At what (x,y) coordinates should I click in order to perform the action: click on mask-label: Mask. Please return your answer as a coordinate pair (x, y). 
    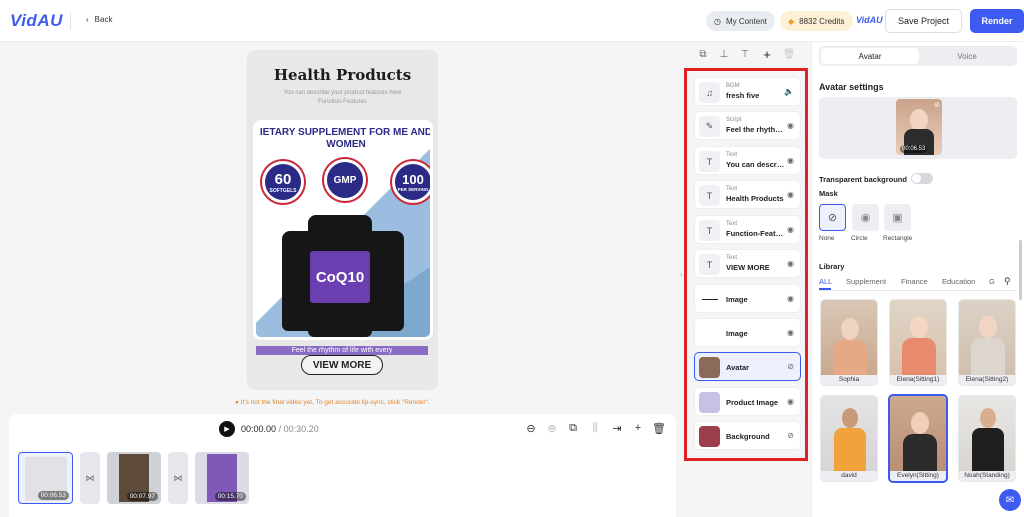
    Looking at the image, I should click on (828, 193).